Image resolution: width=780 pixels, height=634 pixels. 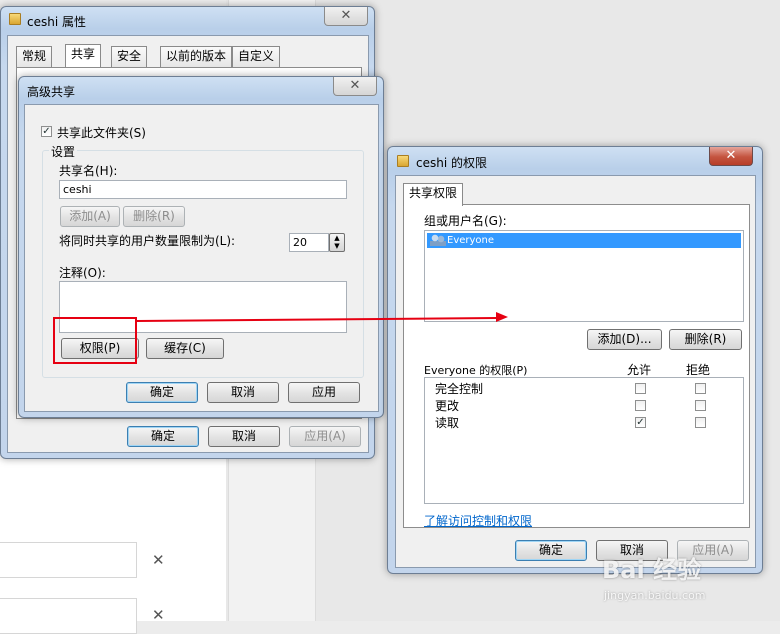 I want to click on read-deny-checkbox, so click(x=700, y=422).